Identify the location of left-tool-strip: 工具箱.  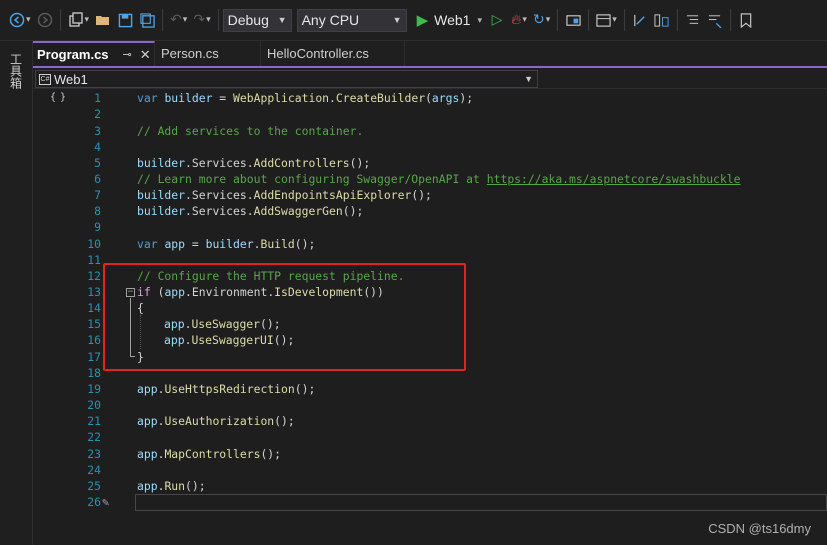
(16, 293).